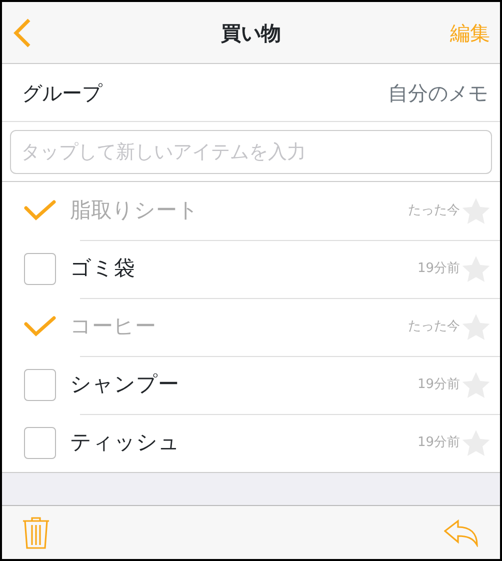  What do you see at coordinates (462, 532) in the screenshot?
I see `reply-button` at bounding box center [462, 532].